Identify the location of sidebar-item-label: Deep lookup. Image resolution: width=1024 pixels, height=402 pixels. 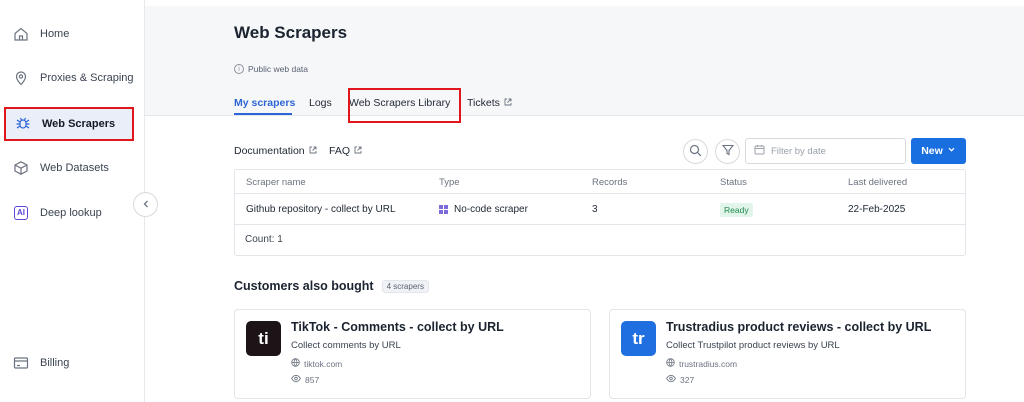
(71, 213).